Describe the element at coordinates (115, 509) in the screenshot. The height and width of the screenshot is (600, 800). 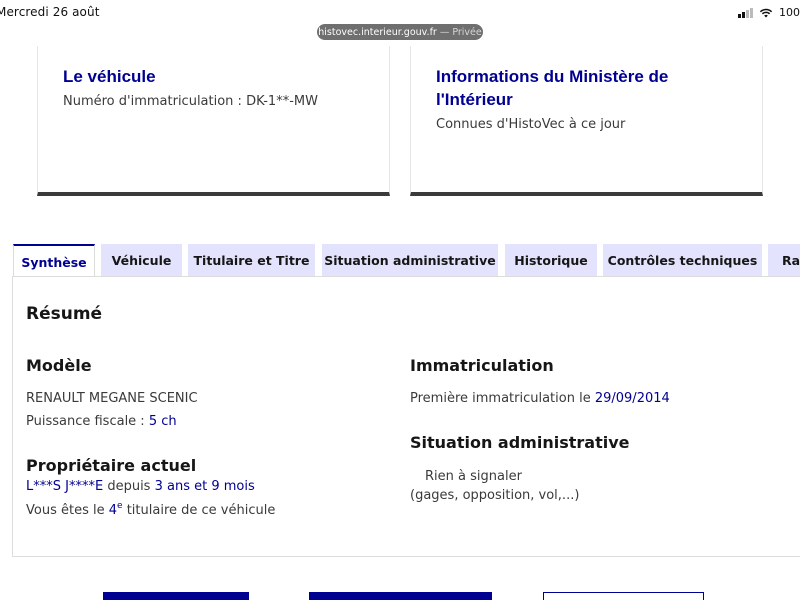
I see `owner-rank-number: 4e` at that location.